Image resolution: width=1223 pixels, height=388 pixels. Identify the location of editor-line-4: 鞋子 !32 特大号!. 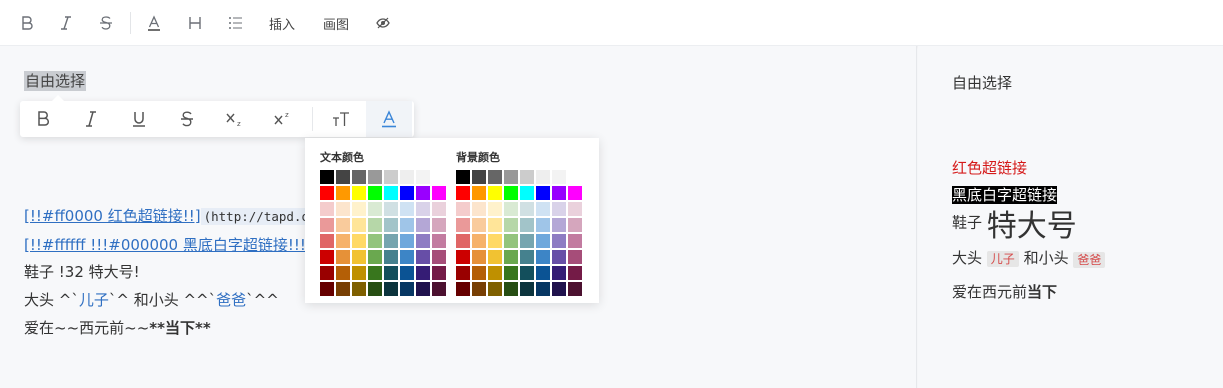
(82, 271).